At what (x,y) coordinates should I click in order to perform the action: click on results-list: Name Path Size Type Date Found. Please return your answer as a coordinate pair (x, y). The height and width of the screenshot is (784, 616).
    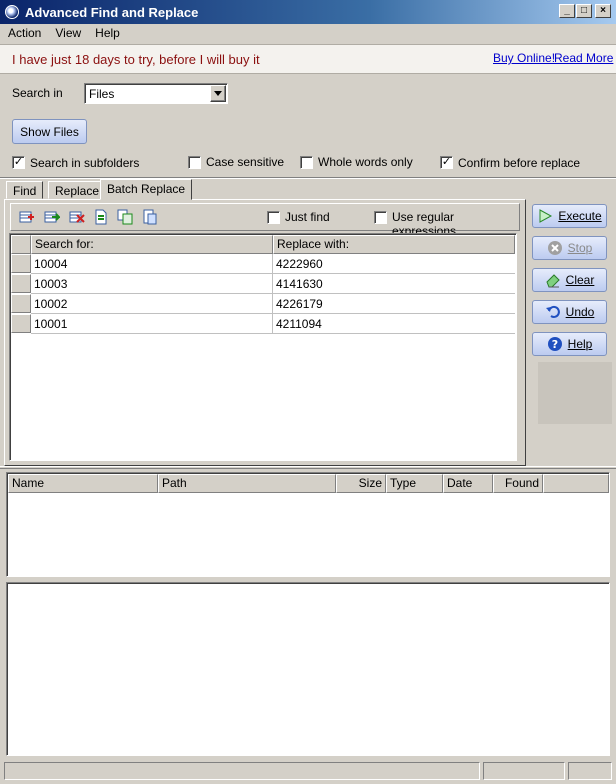
    Looking at the image, I should click on (308, 524).